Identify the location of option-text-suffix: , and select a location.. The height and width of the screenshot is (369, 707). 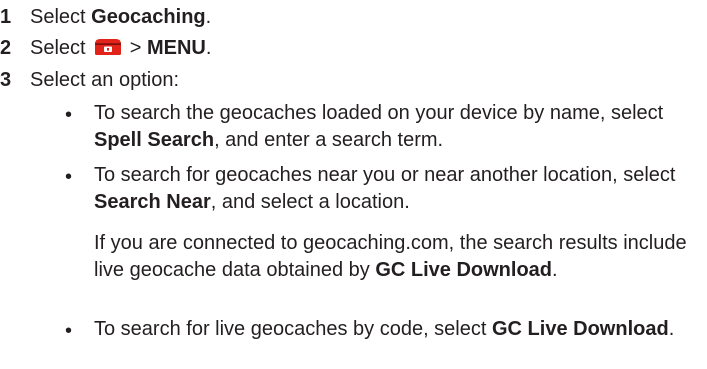
(310, 202).